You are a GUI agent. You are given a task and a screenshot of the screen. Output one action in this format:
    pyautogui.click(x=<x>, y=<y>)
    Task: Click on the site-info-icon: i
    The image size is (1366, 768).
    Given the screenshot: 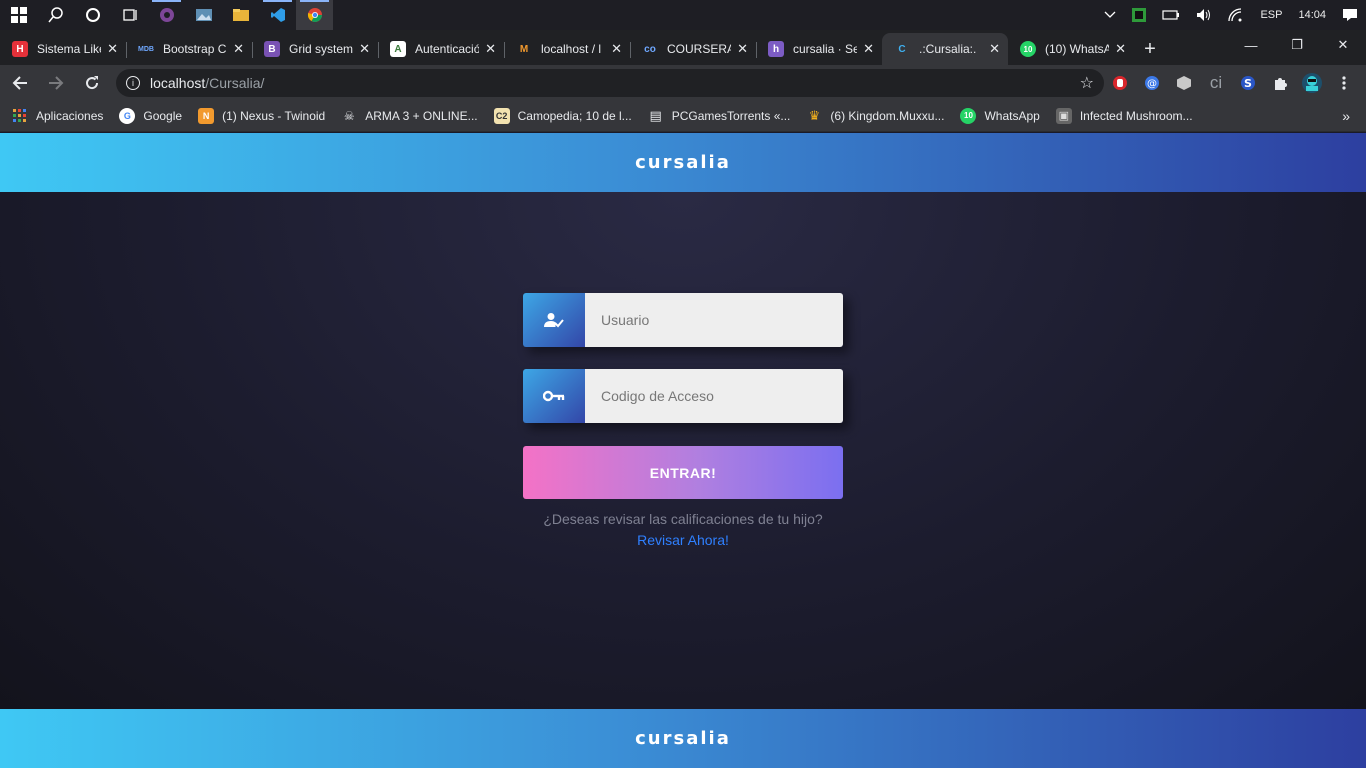 What is the action you would take?
    pyautogui.click(x=133, y=82)
    